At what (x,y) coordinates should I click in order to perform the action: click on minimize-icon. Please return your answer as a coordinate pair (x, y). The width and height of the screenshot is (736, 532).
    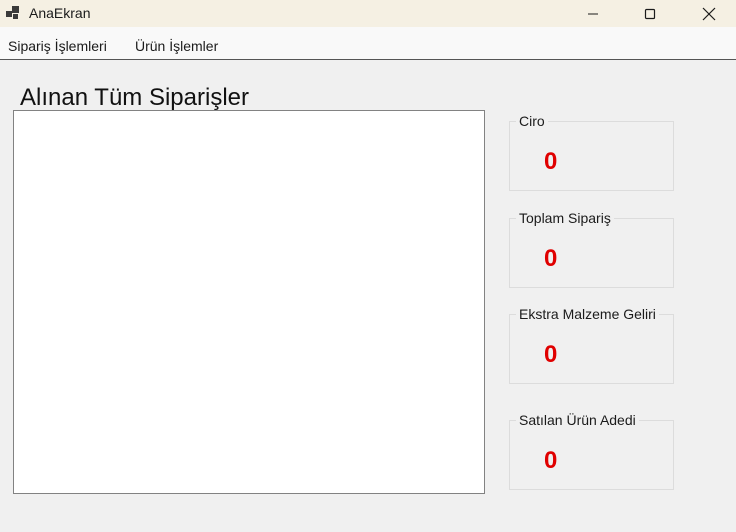
    Looking at the image, I should click on (593, 13).